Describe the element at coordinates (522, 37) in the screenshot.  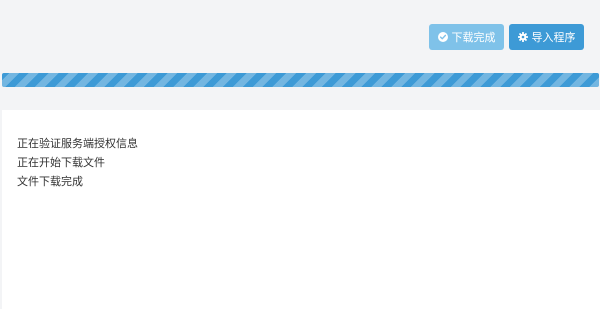
I see `gear-icon` at that location.